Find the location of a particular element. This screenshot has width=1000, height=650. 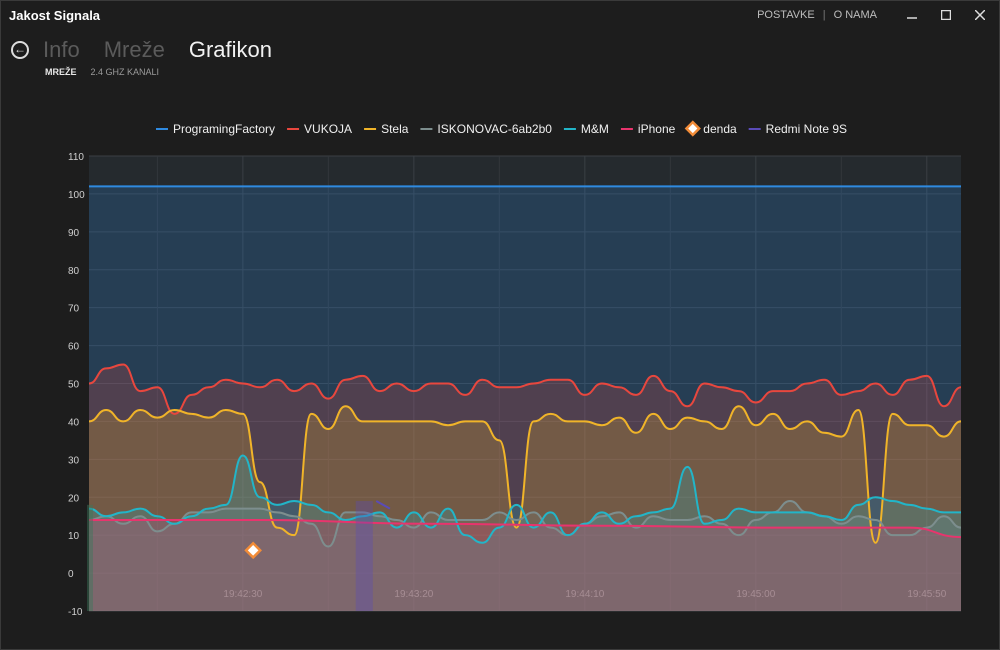

y-tick-label: 100 is located at coordinates (76, 195).